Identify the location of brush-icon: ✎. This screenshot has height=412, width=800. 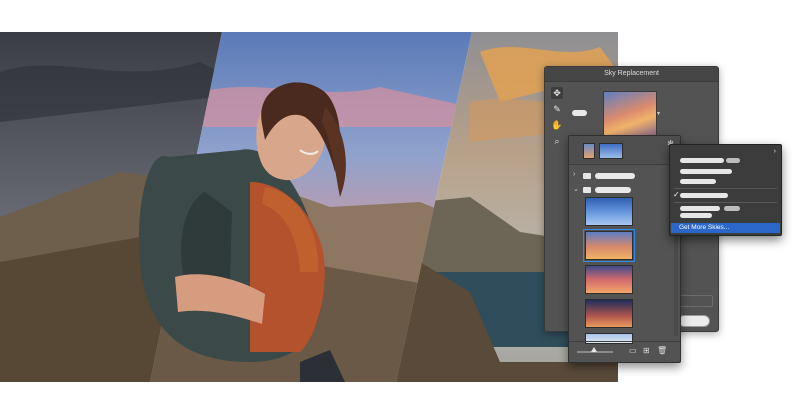
(557, 109).